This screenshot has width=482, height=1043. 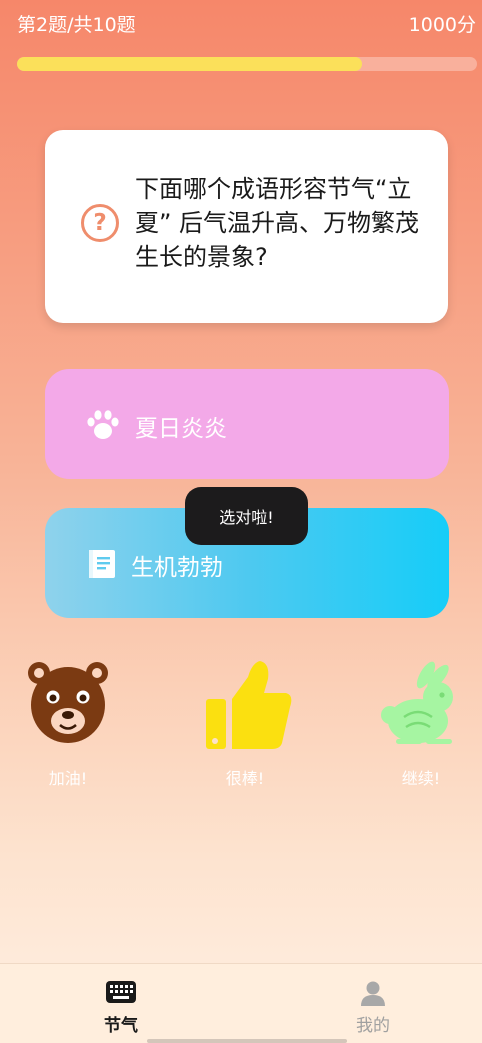 I want to click on bottom-tab-bar: 节气 我的, so click(x=241, y=1003).